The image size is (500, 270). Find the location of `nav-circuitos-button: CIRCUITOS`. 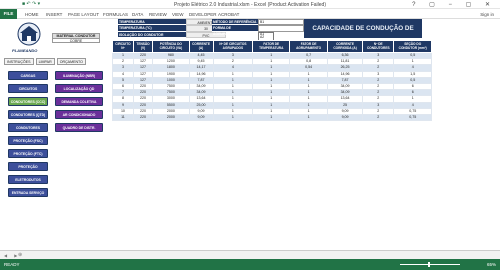

nav-circuitos-button: CIRCUITOS is located at coordinates (28, 88).